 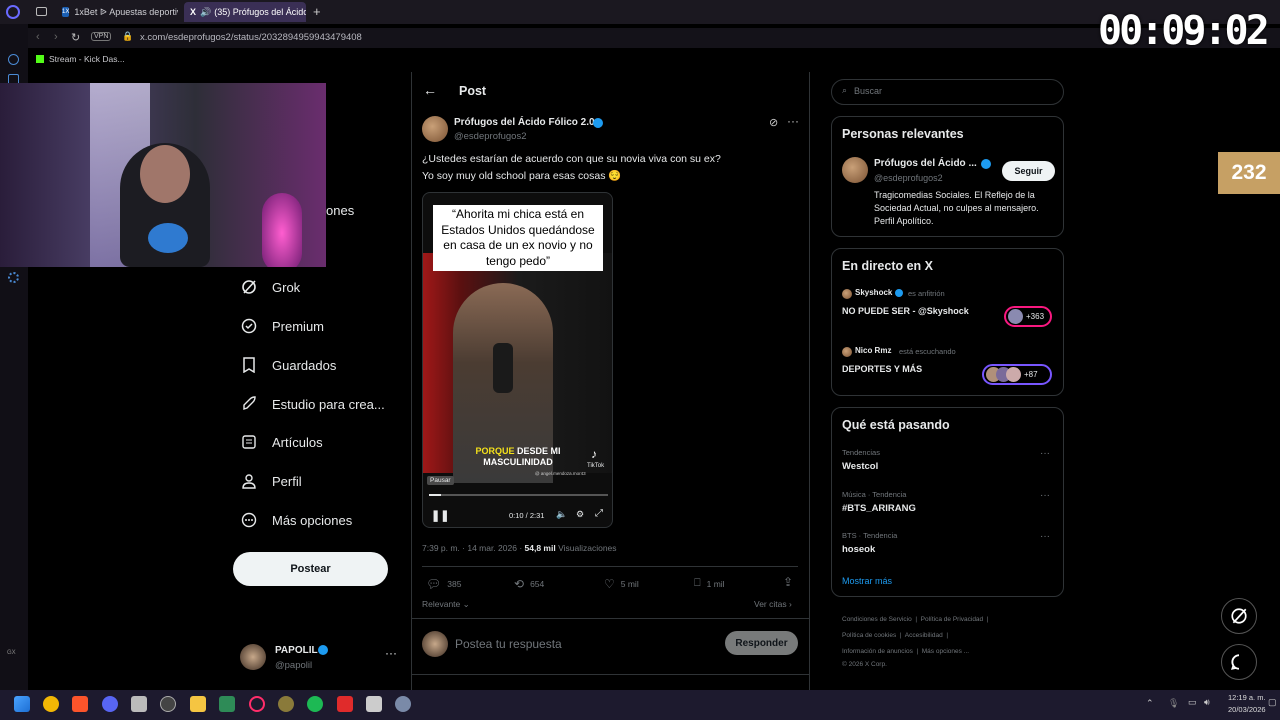 What do you see at coordinates (948, 502) in the screenshot?
I see `trend-item: Música · Tendencia #BTS_ARIRANG ···` at bounding box center [948, 502].